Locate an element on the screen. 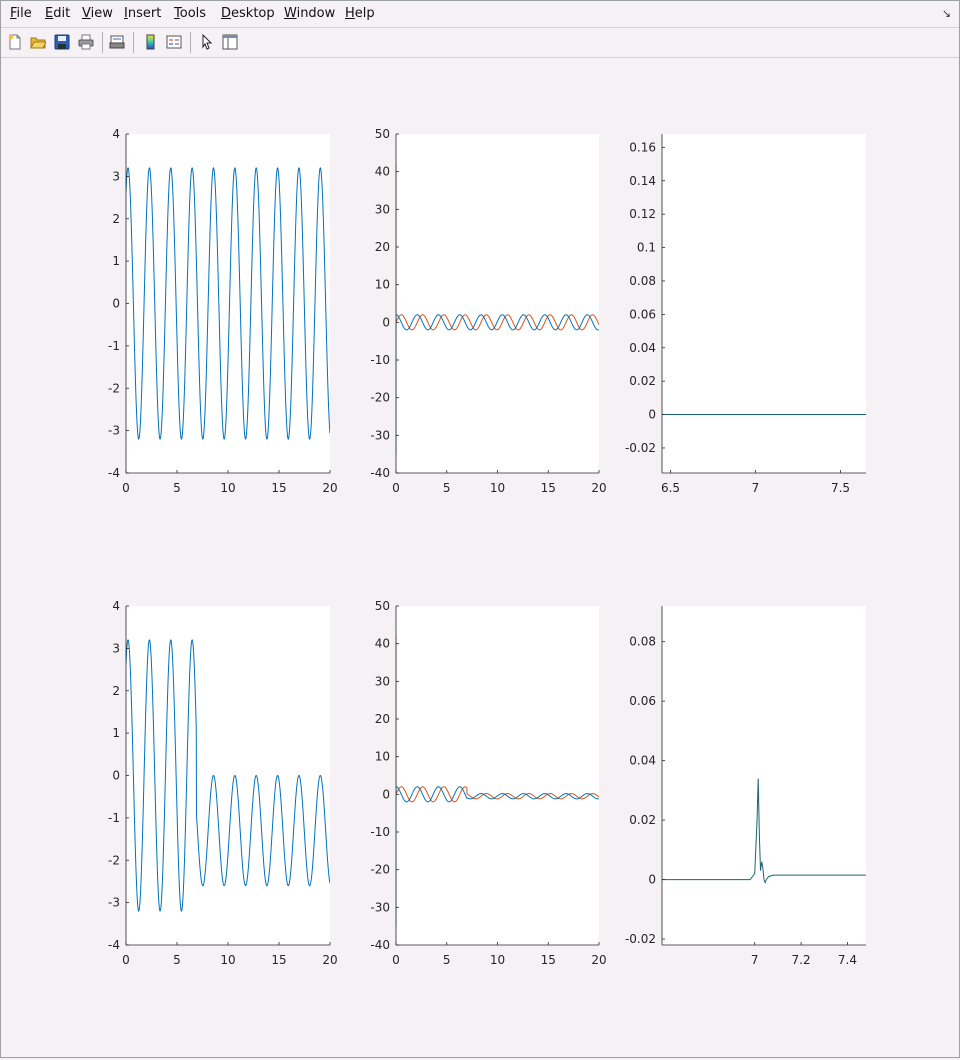 The height and width of the screenshot is (1060, 960). axes-p21: 0 5 10 15 20 -4 -3 -2 -1 0 1 2 3 4 is located at coordinates (223, 783).